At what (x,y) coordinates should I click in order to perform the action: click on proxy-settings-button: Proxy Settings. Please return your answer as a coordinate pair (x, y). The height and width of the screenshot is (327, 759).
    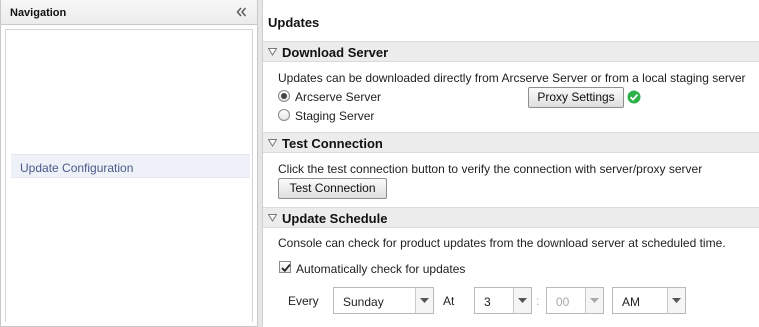
    Looking at the image, I should click on (576, 97).